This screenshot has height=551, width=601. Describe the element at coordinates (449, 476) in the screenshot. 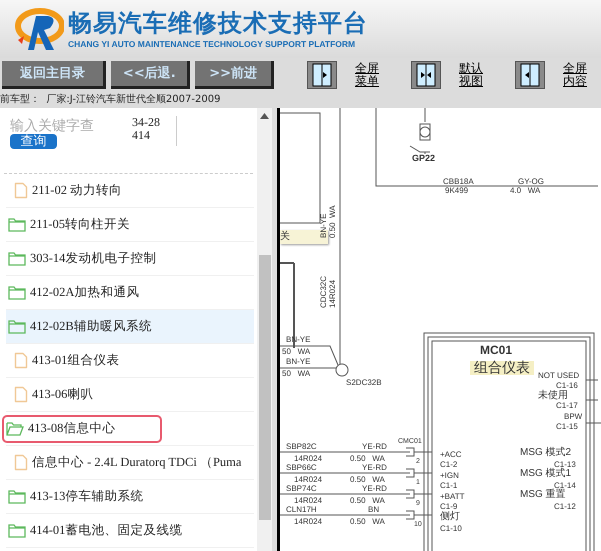

I see `diagram-label: +IGN` at that location.